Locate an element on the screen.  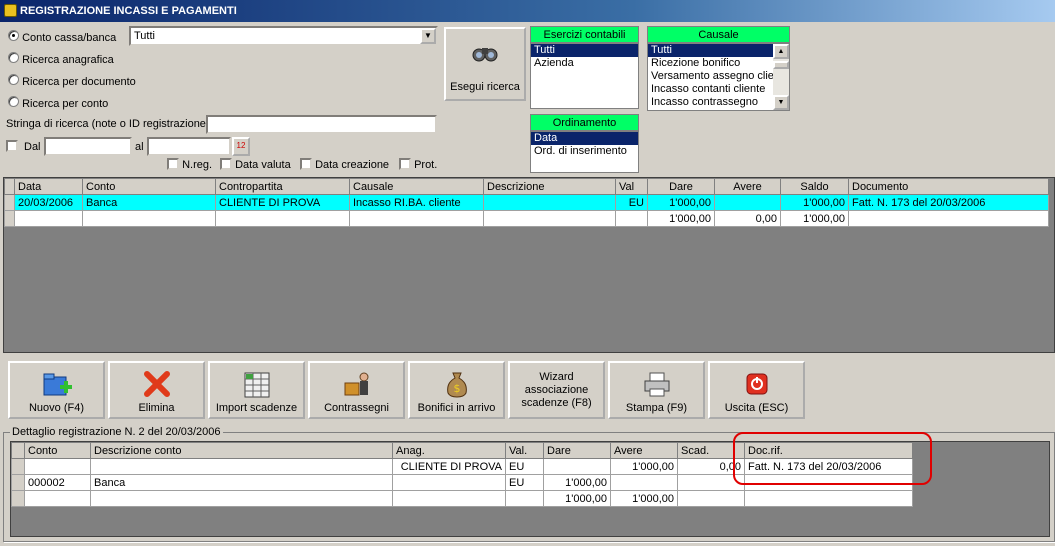
esercizi-item: Tutti is located at coordinates (584, 50).